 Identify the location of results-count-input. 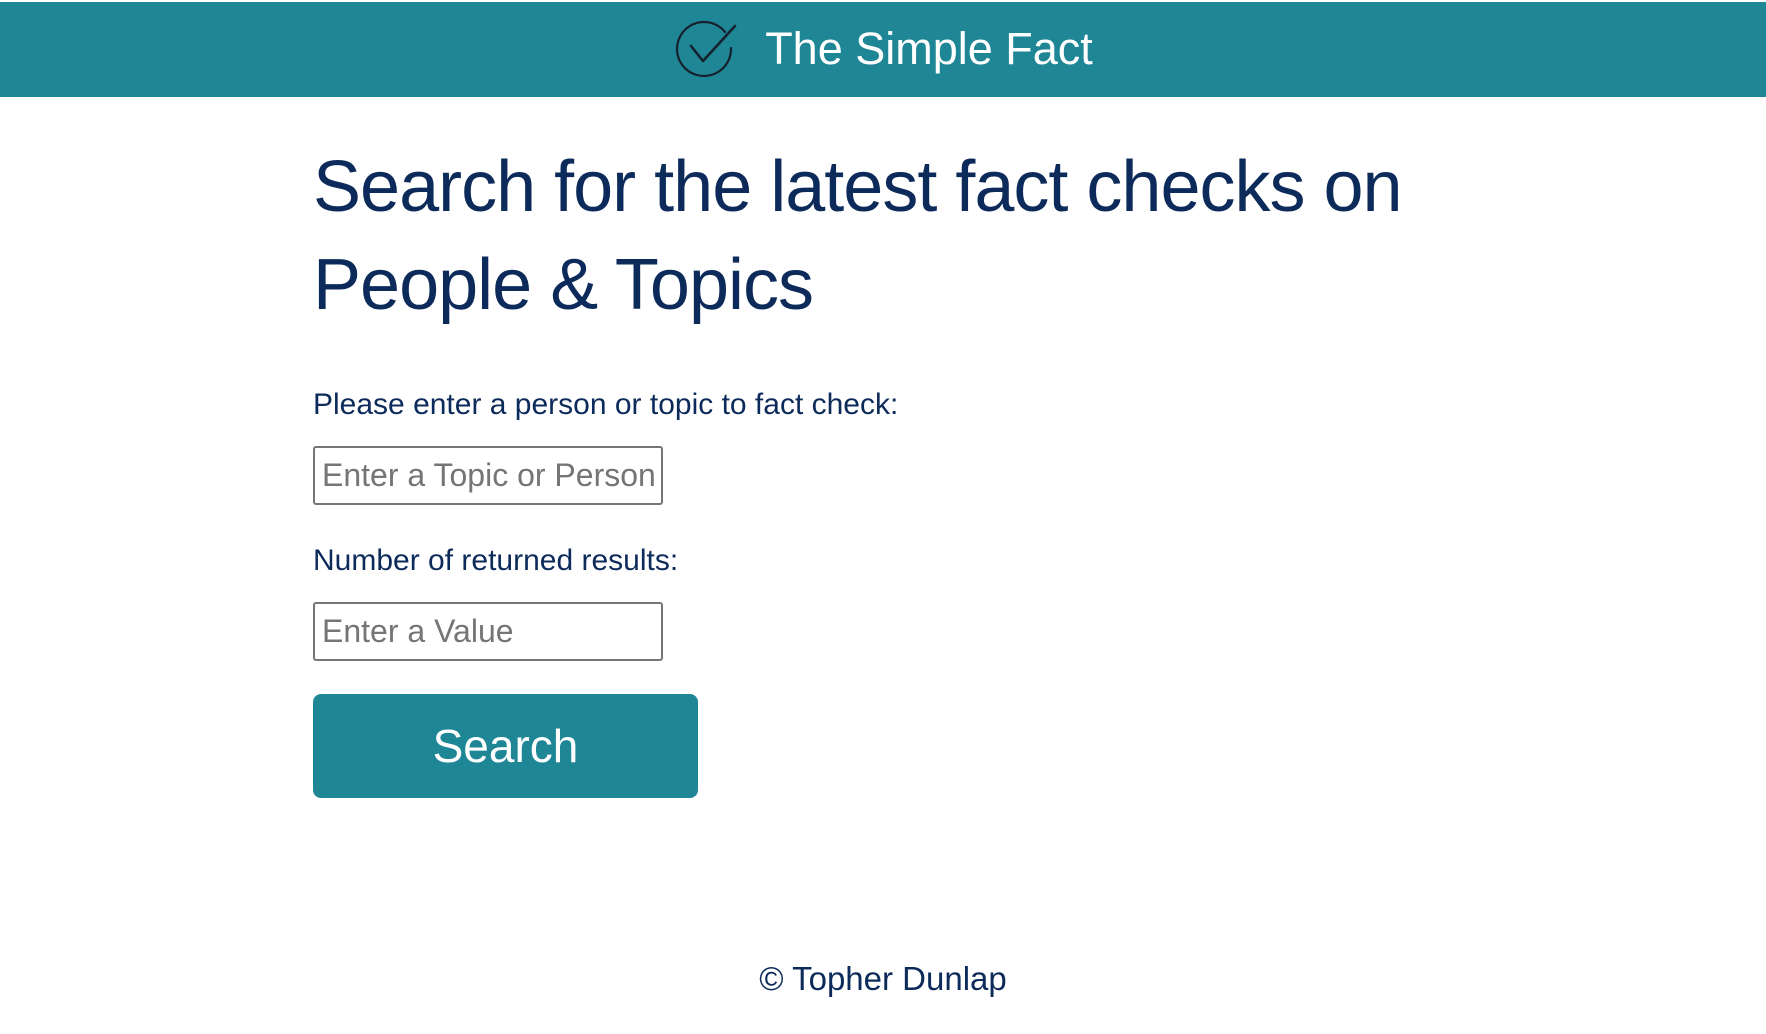
(488, 631).